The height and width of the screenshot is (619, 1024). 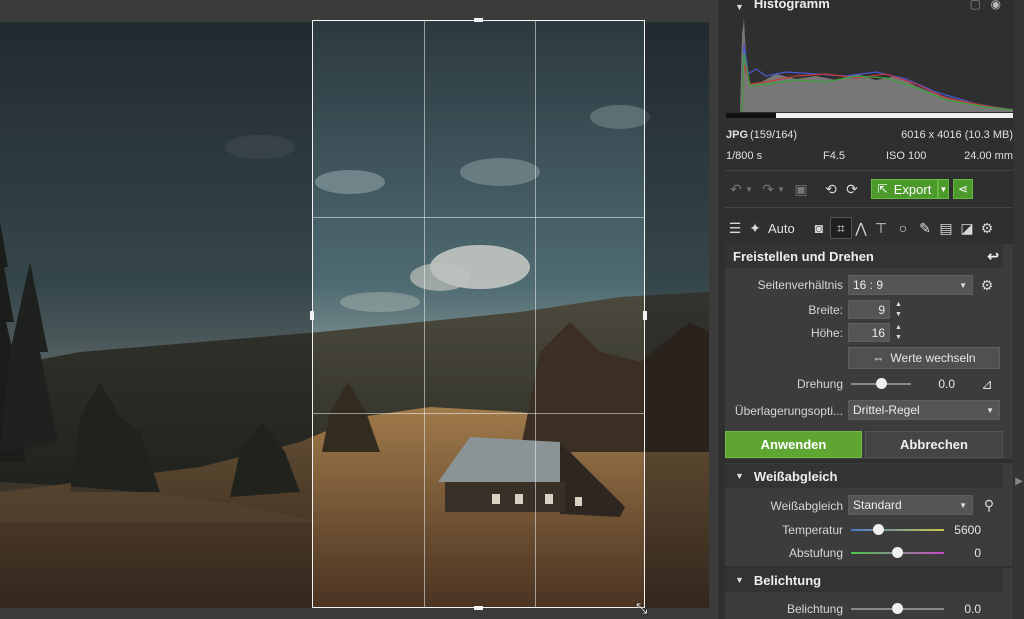 What do you see at coordinates (987, 384) in the screenshot?
I see `straighten-tool-icon: ⊿` at bounding box center [987, 384].